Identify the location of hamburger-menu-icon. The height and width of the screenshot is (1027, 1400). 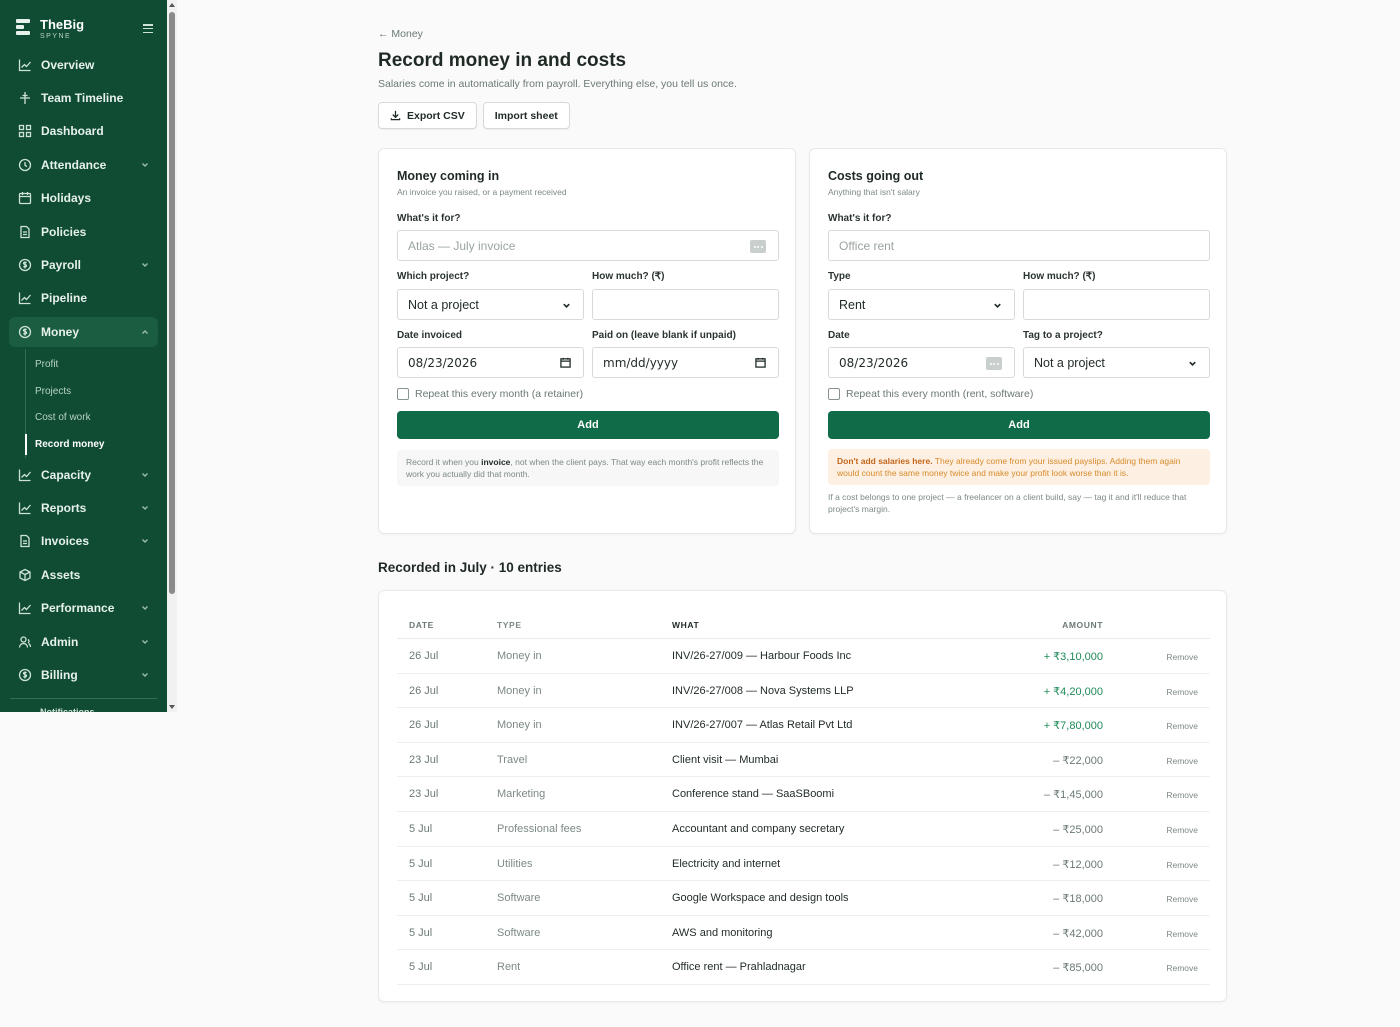
(148, 28).